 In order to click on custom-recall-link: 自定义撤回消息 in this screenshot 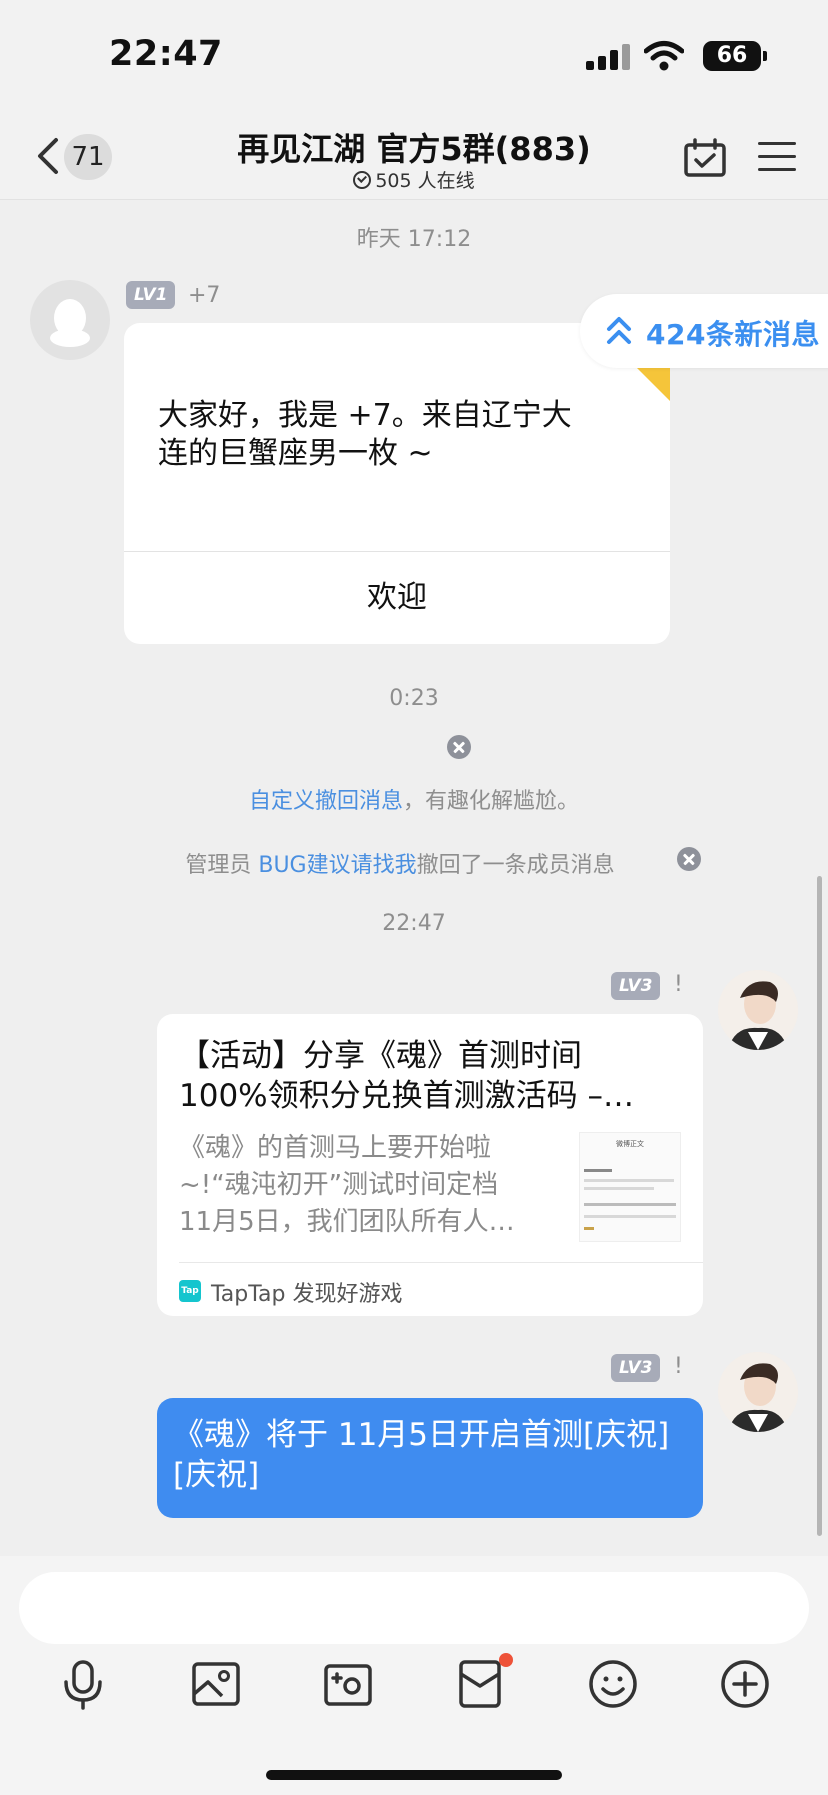, I will do `click(326, 801)`.